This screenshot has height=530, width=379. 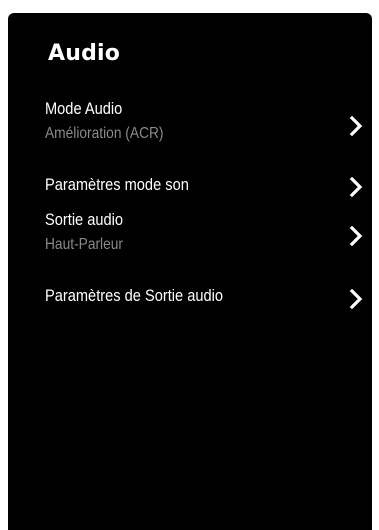 I want to click on menu-item-label: Paramètres de Sortie audio, so click(x=134, y=295).